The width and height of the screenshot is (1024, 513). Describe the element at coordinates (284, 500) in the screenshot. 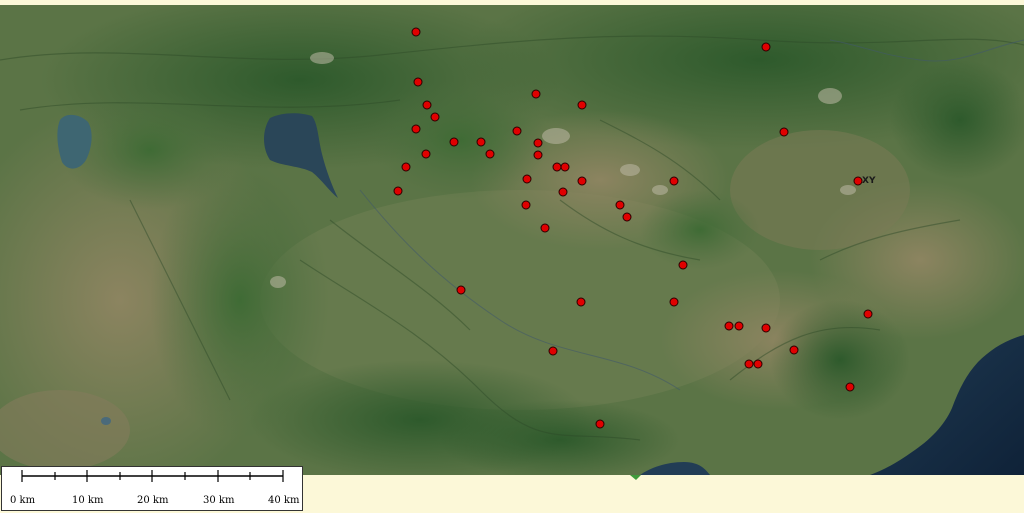

I see `scale-label-40: 40 km` at that location.